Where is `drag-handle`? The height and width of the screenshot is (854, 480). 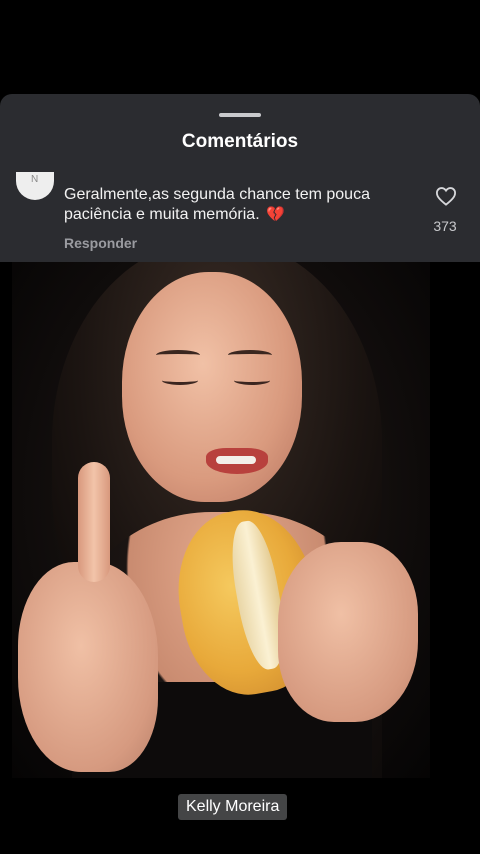
drag-handle is located at coordinates (240, 115).